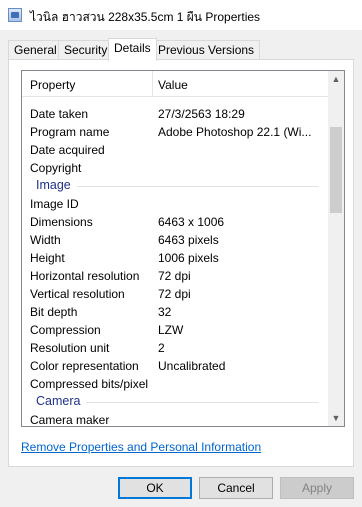 The image size is (362, 507). What do you see at coordinates (173, 85) in the screenshot?
I see `column-header-value: Value` at bounding box center [173, 85].